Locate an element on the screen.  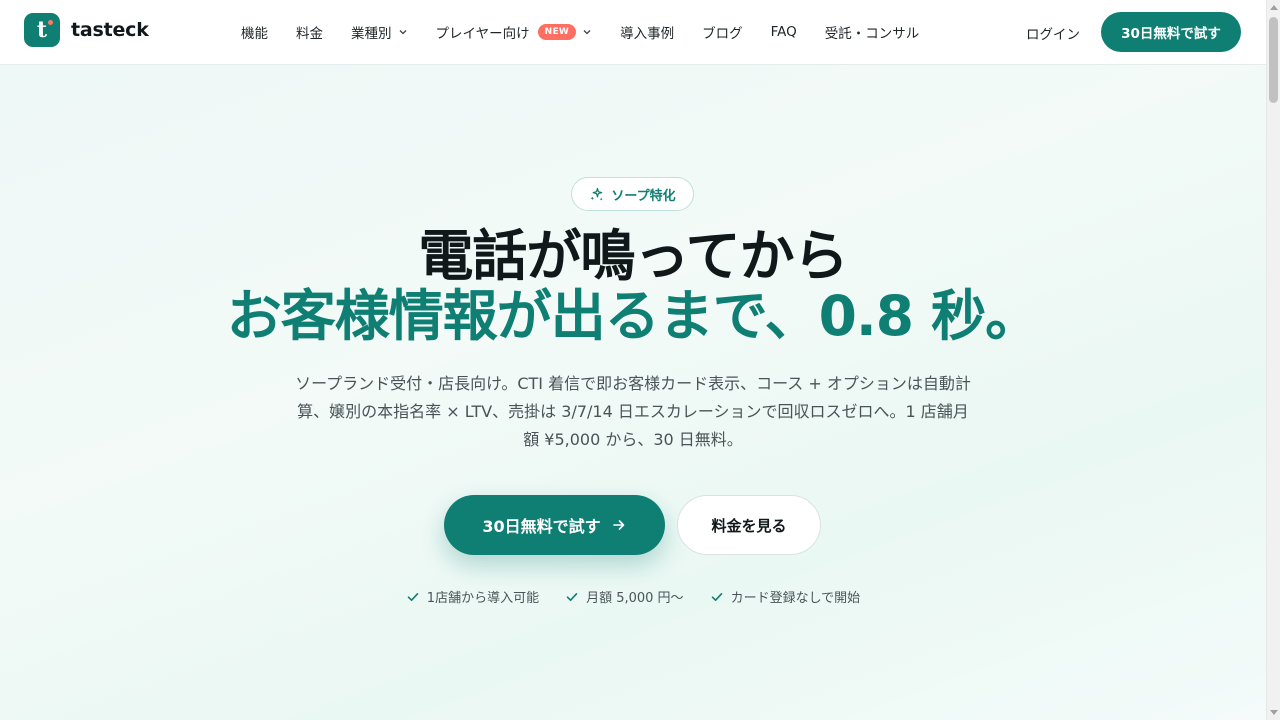
nav-item-label: ブログ is located at coordinates (722, 34).